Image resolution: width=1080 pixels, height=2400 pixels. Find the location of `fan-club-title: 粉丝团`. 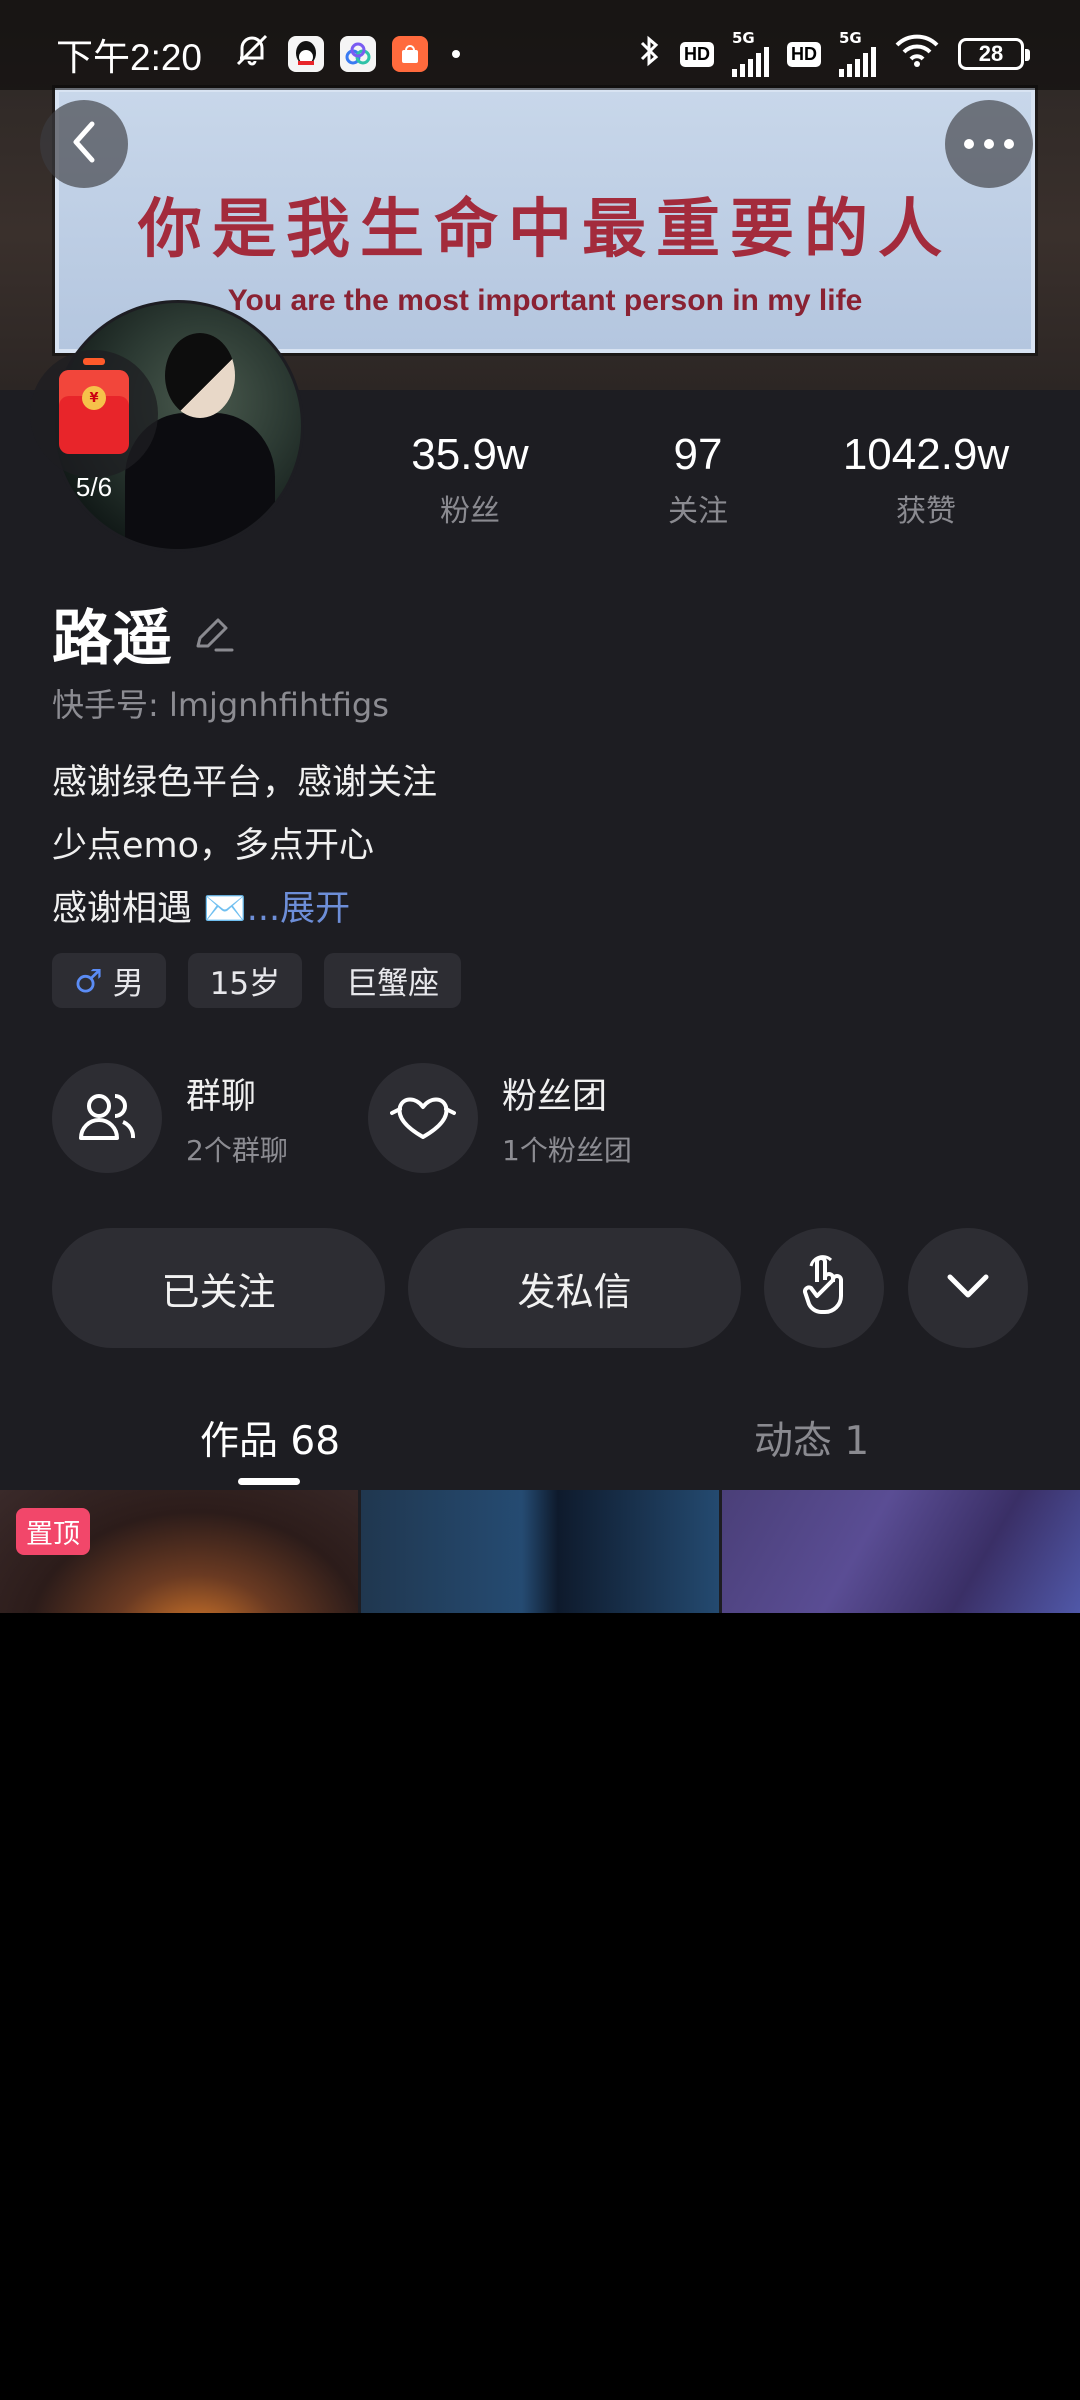

fan-club-title: 粉丝团 is located at coordinates (555, 1096).